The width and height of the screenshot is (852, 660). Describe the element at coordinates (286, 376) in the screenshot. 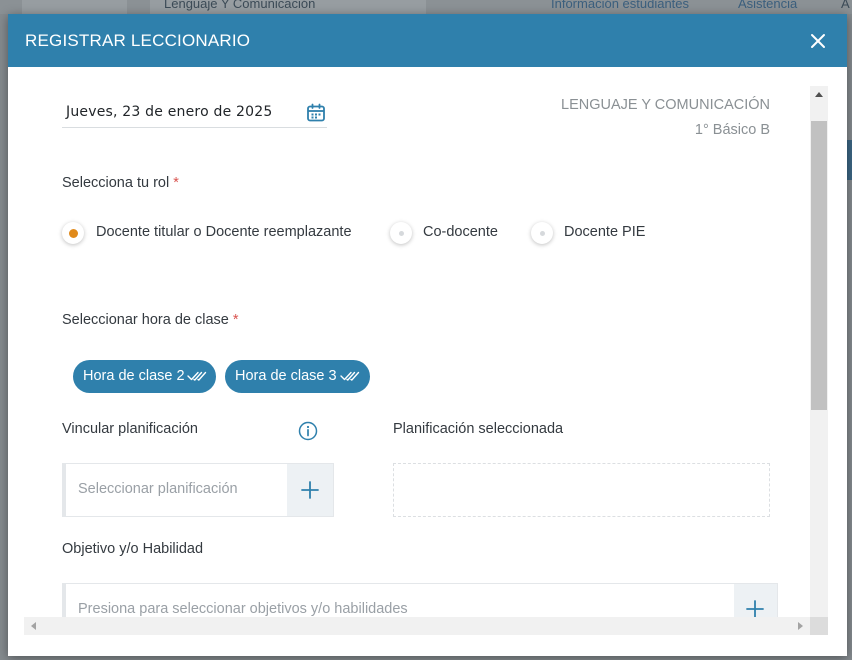

I see `class-hour-chip-label: Hora de clase 3` at that location.